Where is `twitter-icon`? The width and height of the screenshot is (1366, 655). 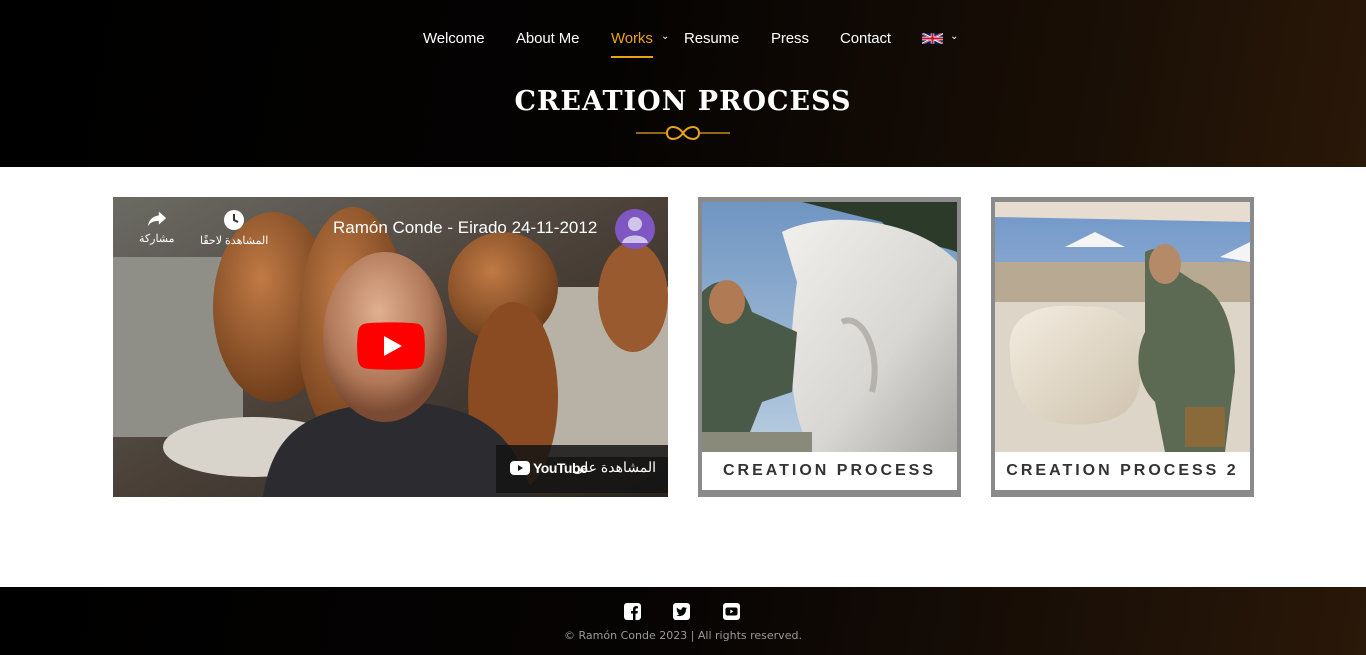 twitter-icon is located at coordinates (681, 611).